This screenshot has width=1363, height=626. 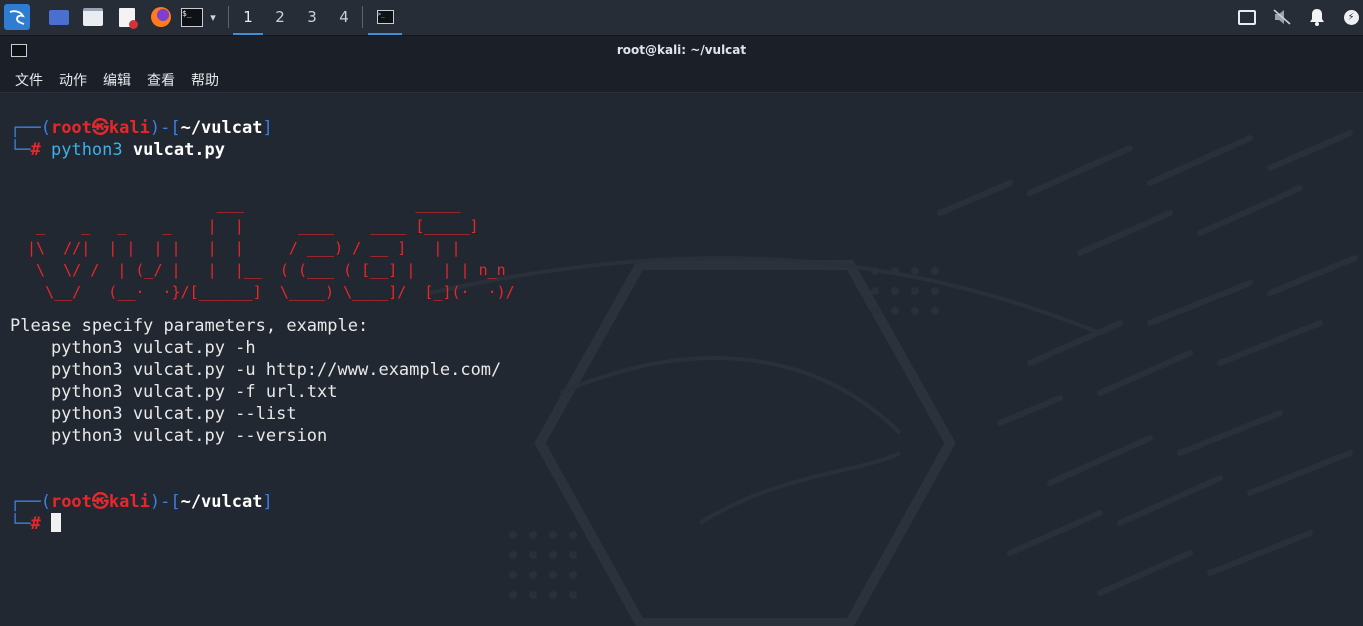 I want to click on terminal-icon: $_, so click(x=192, y=17).